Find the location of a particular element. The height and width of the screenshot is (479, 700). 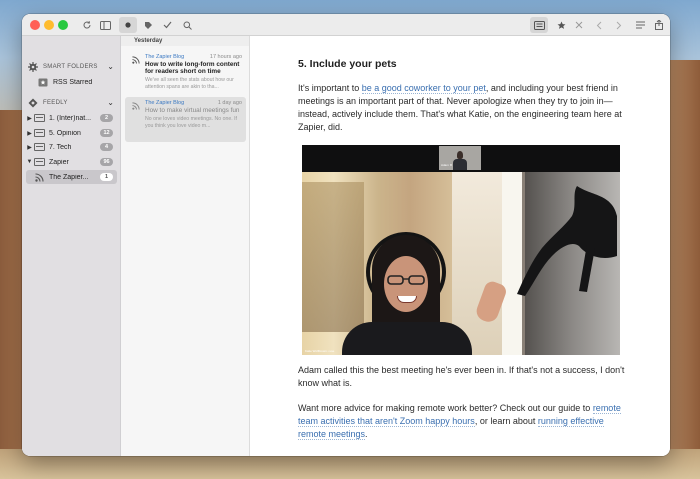

sidebar-item-zapier: ▼ Zapier 96 is located at coordinates (71, 162).